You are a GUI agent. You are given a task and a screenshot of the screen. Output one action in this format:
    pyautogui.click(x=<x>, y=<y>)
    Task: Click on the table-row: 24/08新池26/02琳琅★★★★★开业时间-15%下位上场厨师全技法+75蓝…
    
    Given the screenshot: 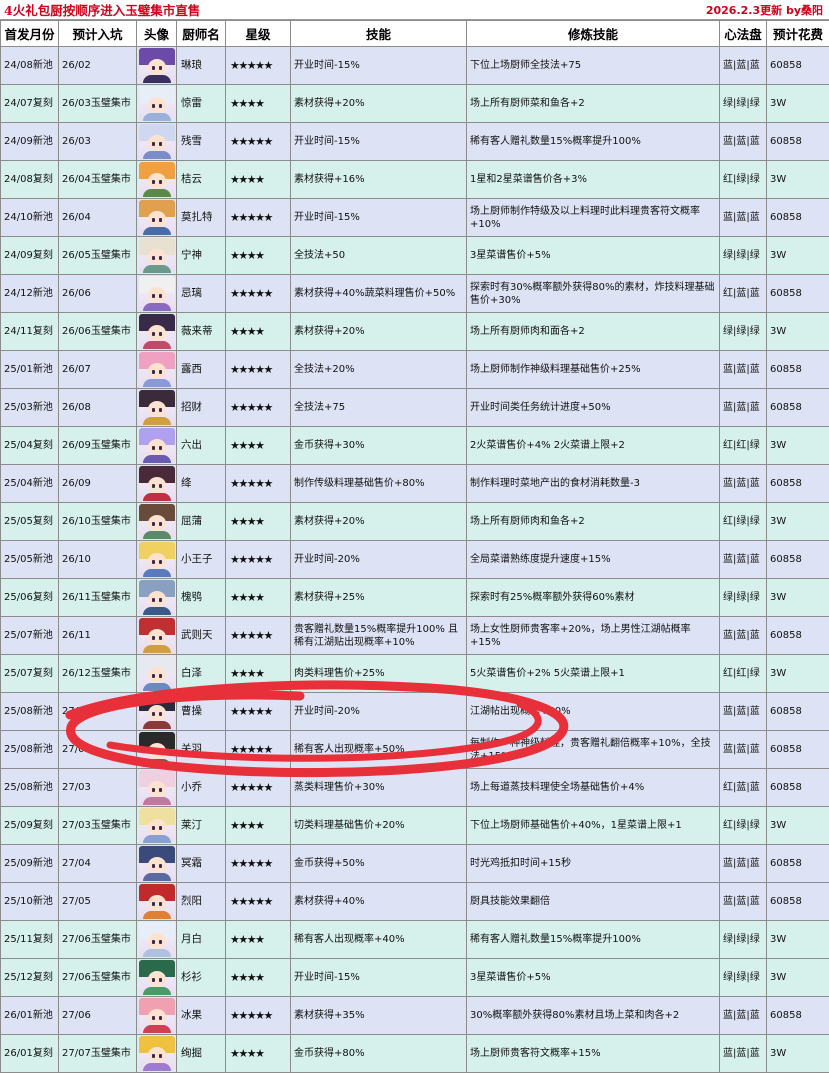 What is the action you would take?
    pyautogui.click(x=415, y=66)
    